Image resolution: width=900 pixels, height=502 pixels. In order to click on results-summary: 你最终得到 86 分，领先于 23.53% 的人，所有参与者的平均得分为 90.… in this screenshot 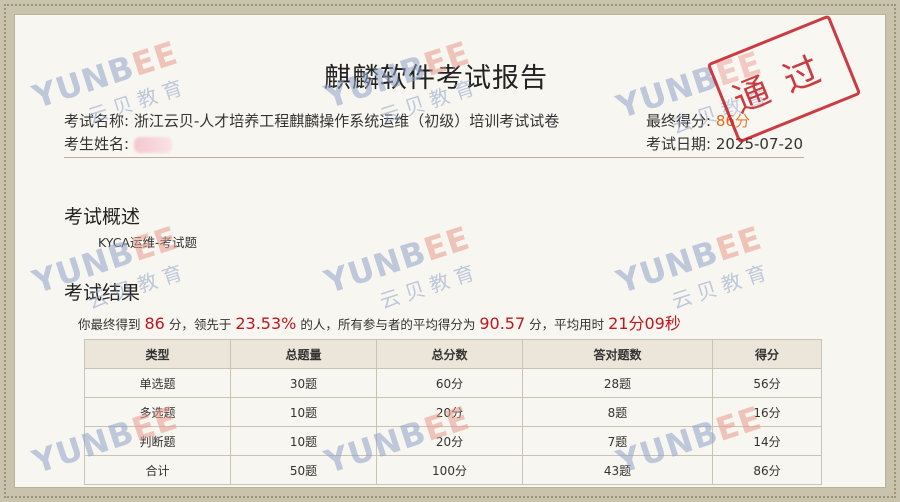, I will do `click(379, 322)`.